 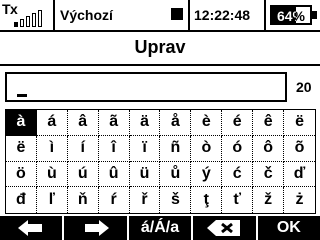 I want to click on char-key: ó, so click(x=238, y=148).